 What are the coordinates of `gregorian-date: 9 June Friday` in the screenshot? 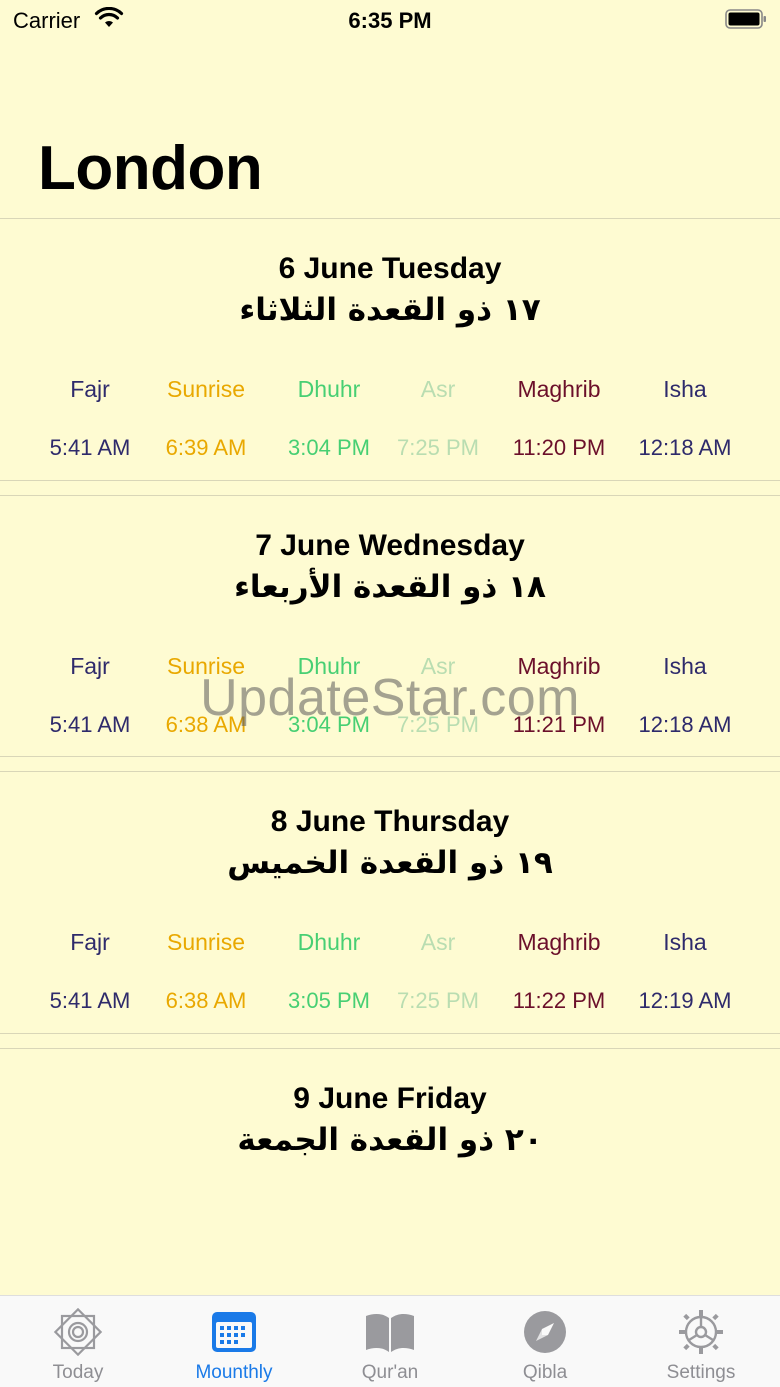 It's located at (390, 1098).